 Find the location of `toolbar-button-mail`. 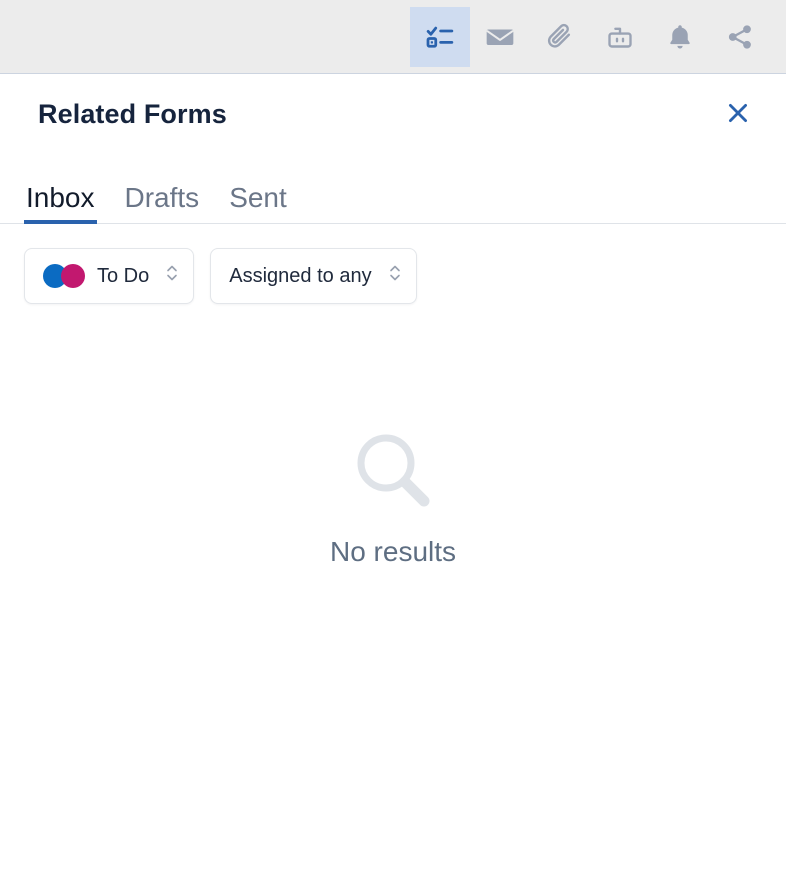

toolbar-button-mail is located at coordinates (500, 37).